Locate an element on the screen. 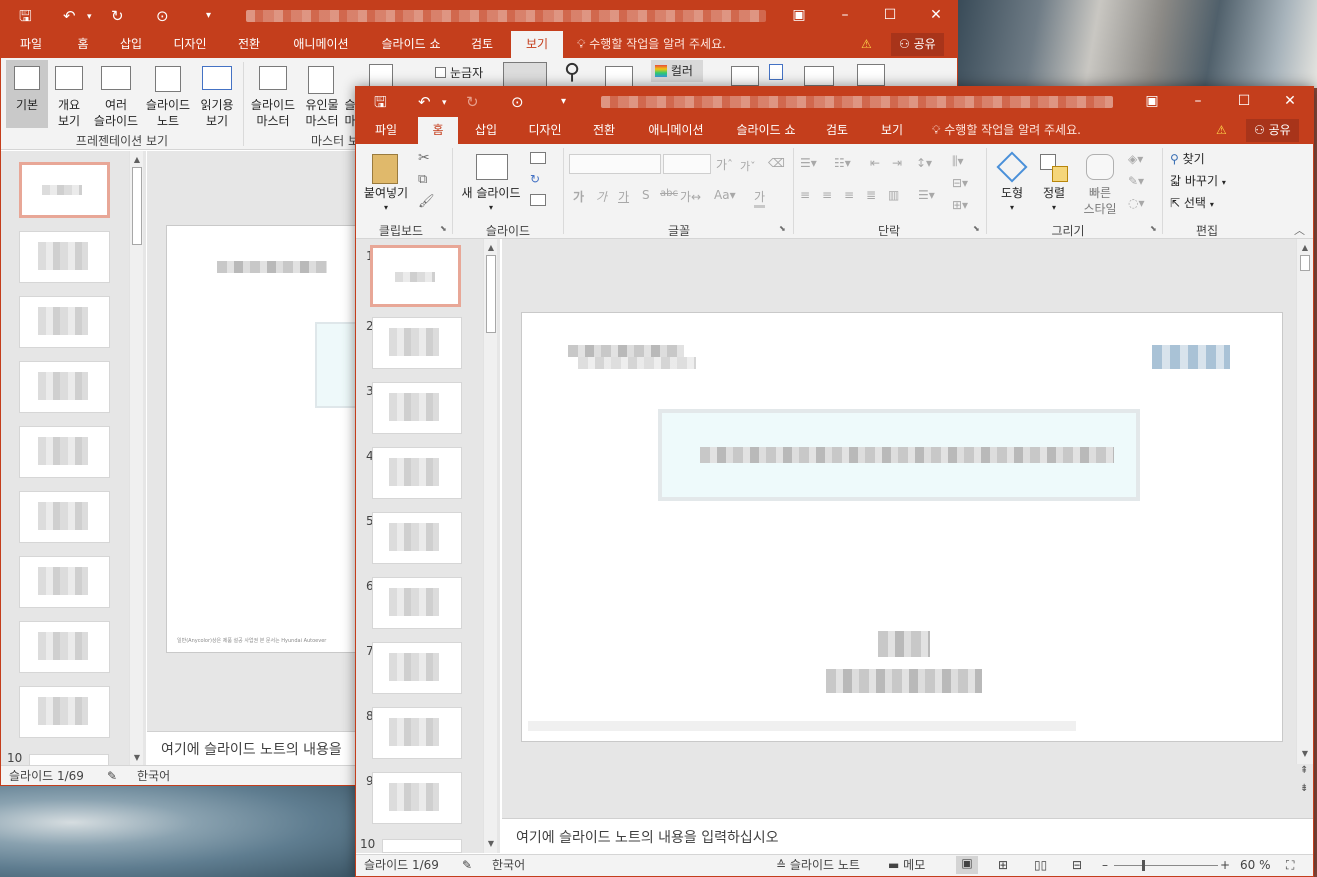  scroll-thumb is located at coordinates (137, 206).